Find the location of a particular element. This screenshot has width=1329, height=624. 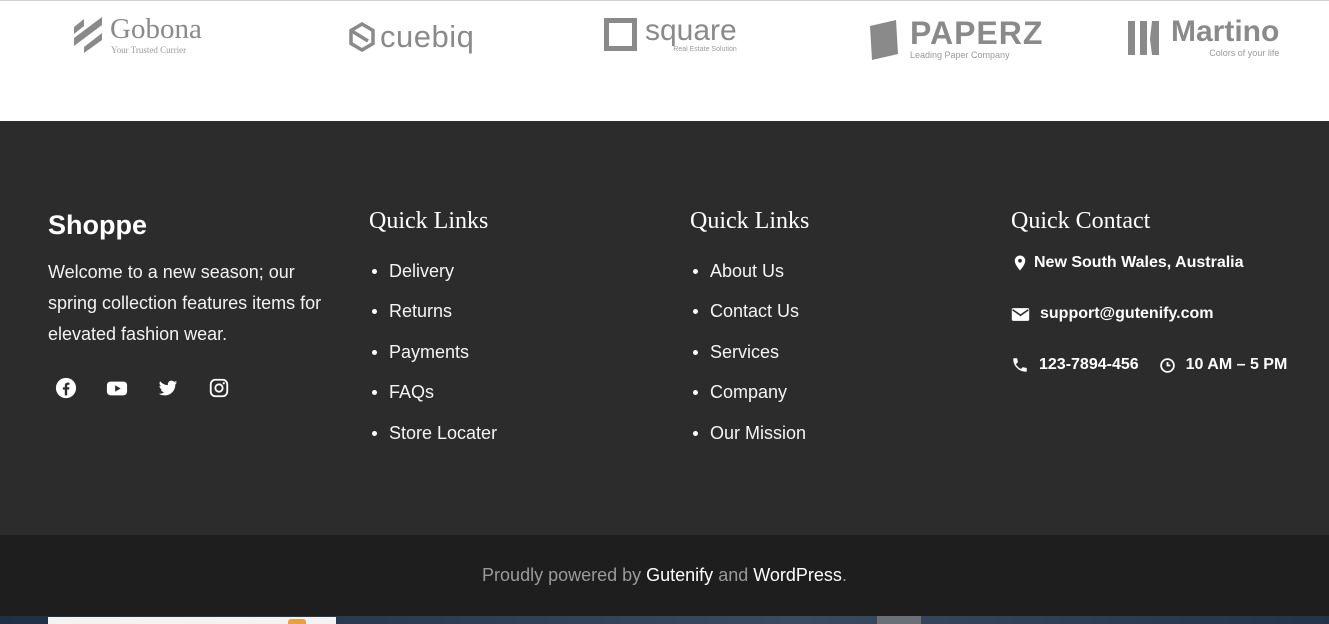

contact-address-text: New South Wales, Australia is located at coordinates (1139, 262).